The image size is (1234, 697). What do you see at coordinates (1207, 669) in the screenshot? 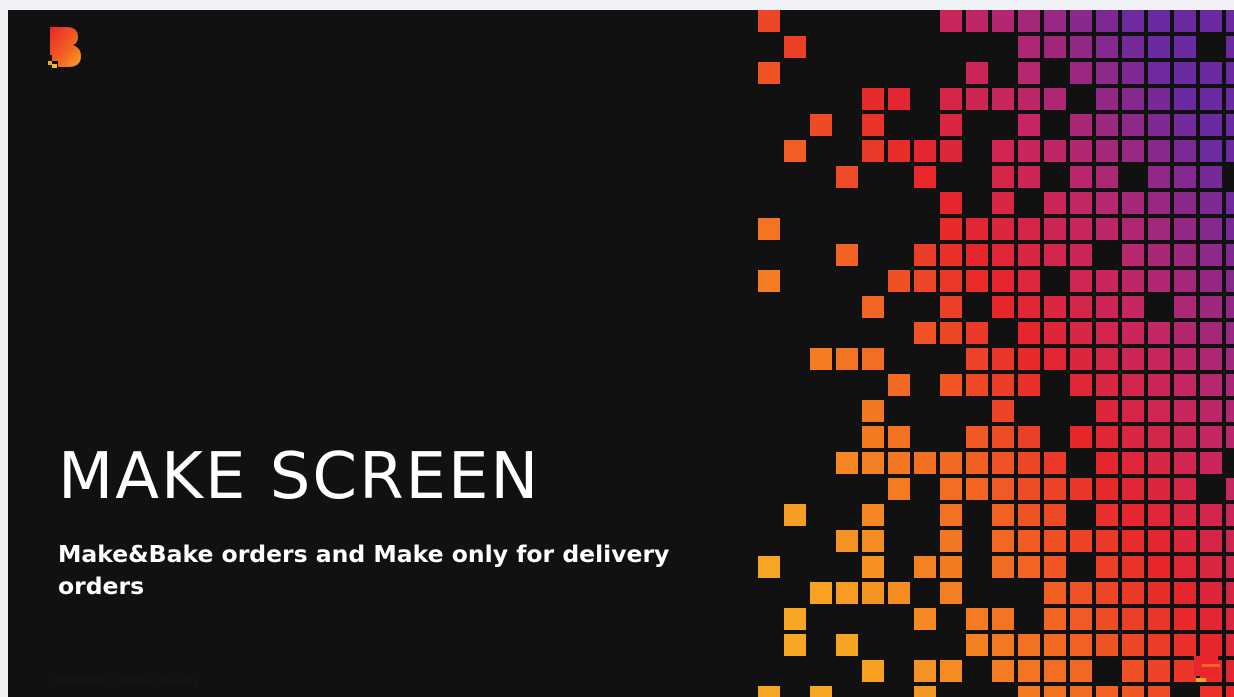
I see `corner-brand-icon` at bounding box center [1207, 669].